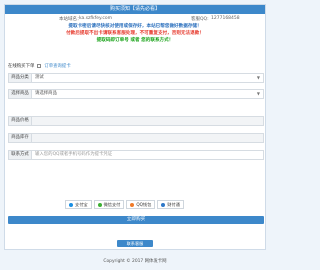  What do you see at coordinates (148, 155) in the screenshot?
I see `contact-input: 输入您的QQ或者手机号码作为提卡凭证` at bounding box center [148, 155].